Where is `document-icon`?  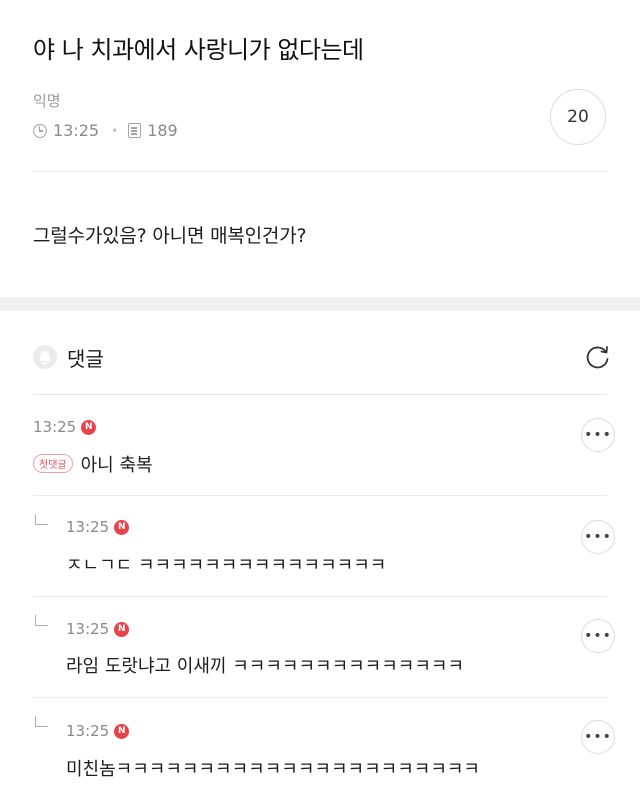
document-icon is located at coordinates (135, 130).